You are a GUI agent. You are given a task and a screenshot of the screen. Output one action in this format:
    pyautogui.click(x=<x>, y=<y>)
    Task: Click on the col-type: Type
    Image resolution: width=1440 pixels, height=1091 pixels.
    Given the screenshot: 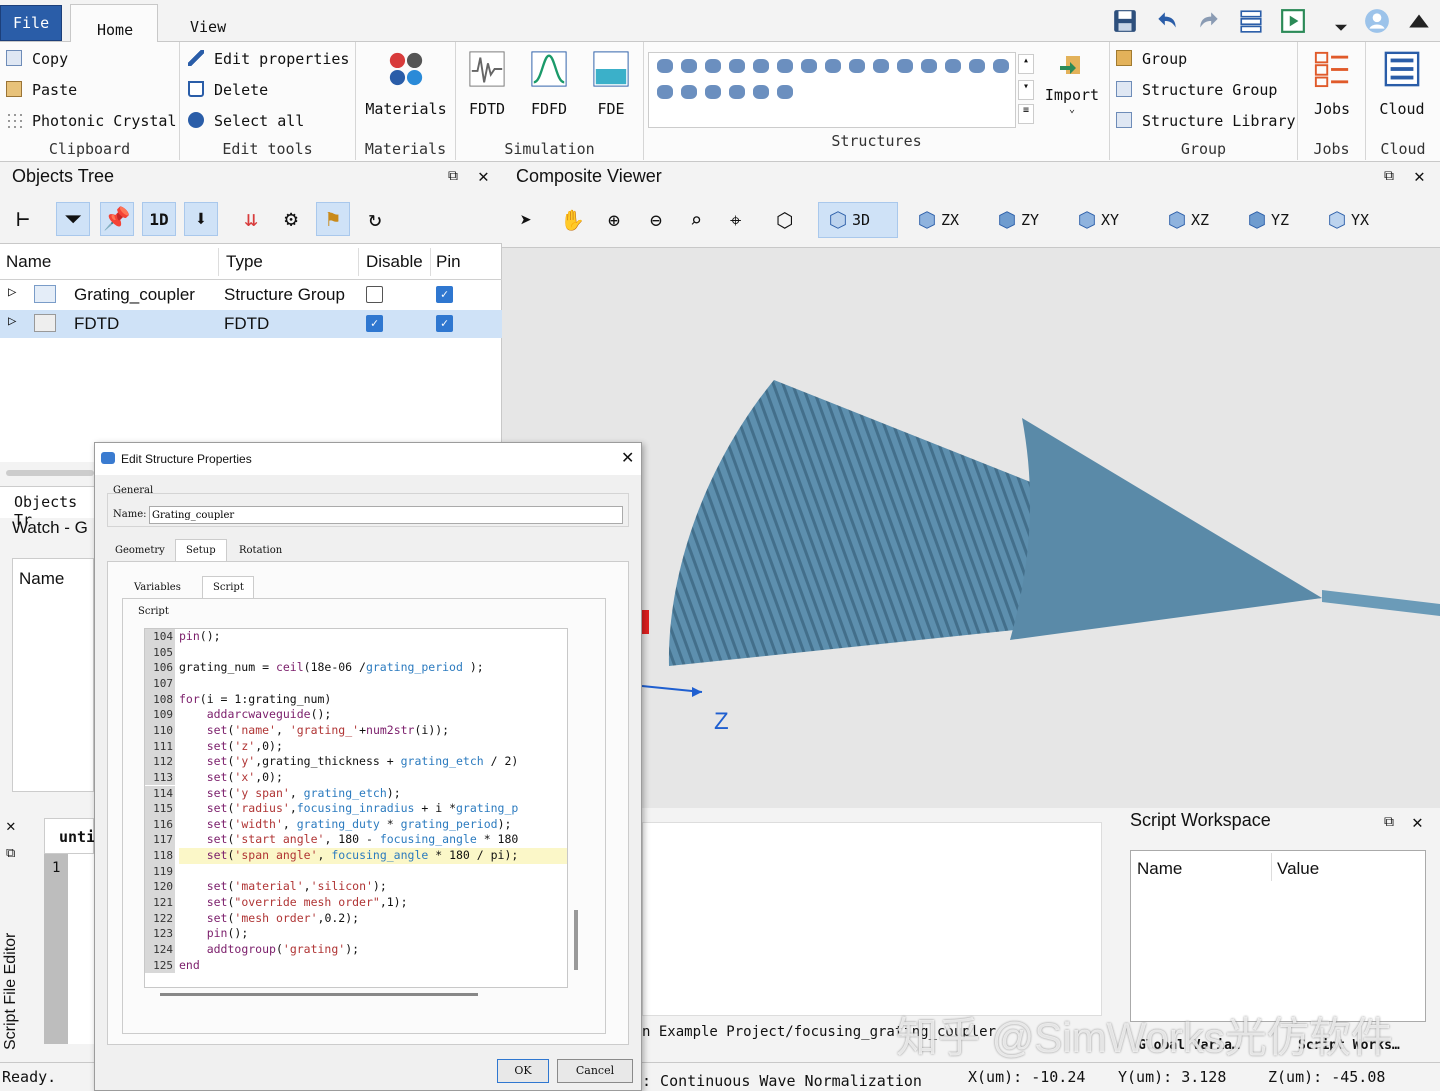 What is the action you would take?
    pyautogui.click(x=244, y=262)
    